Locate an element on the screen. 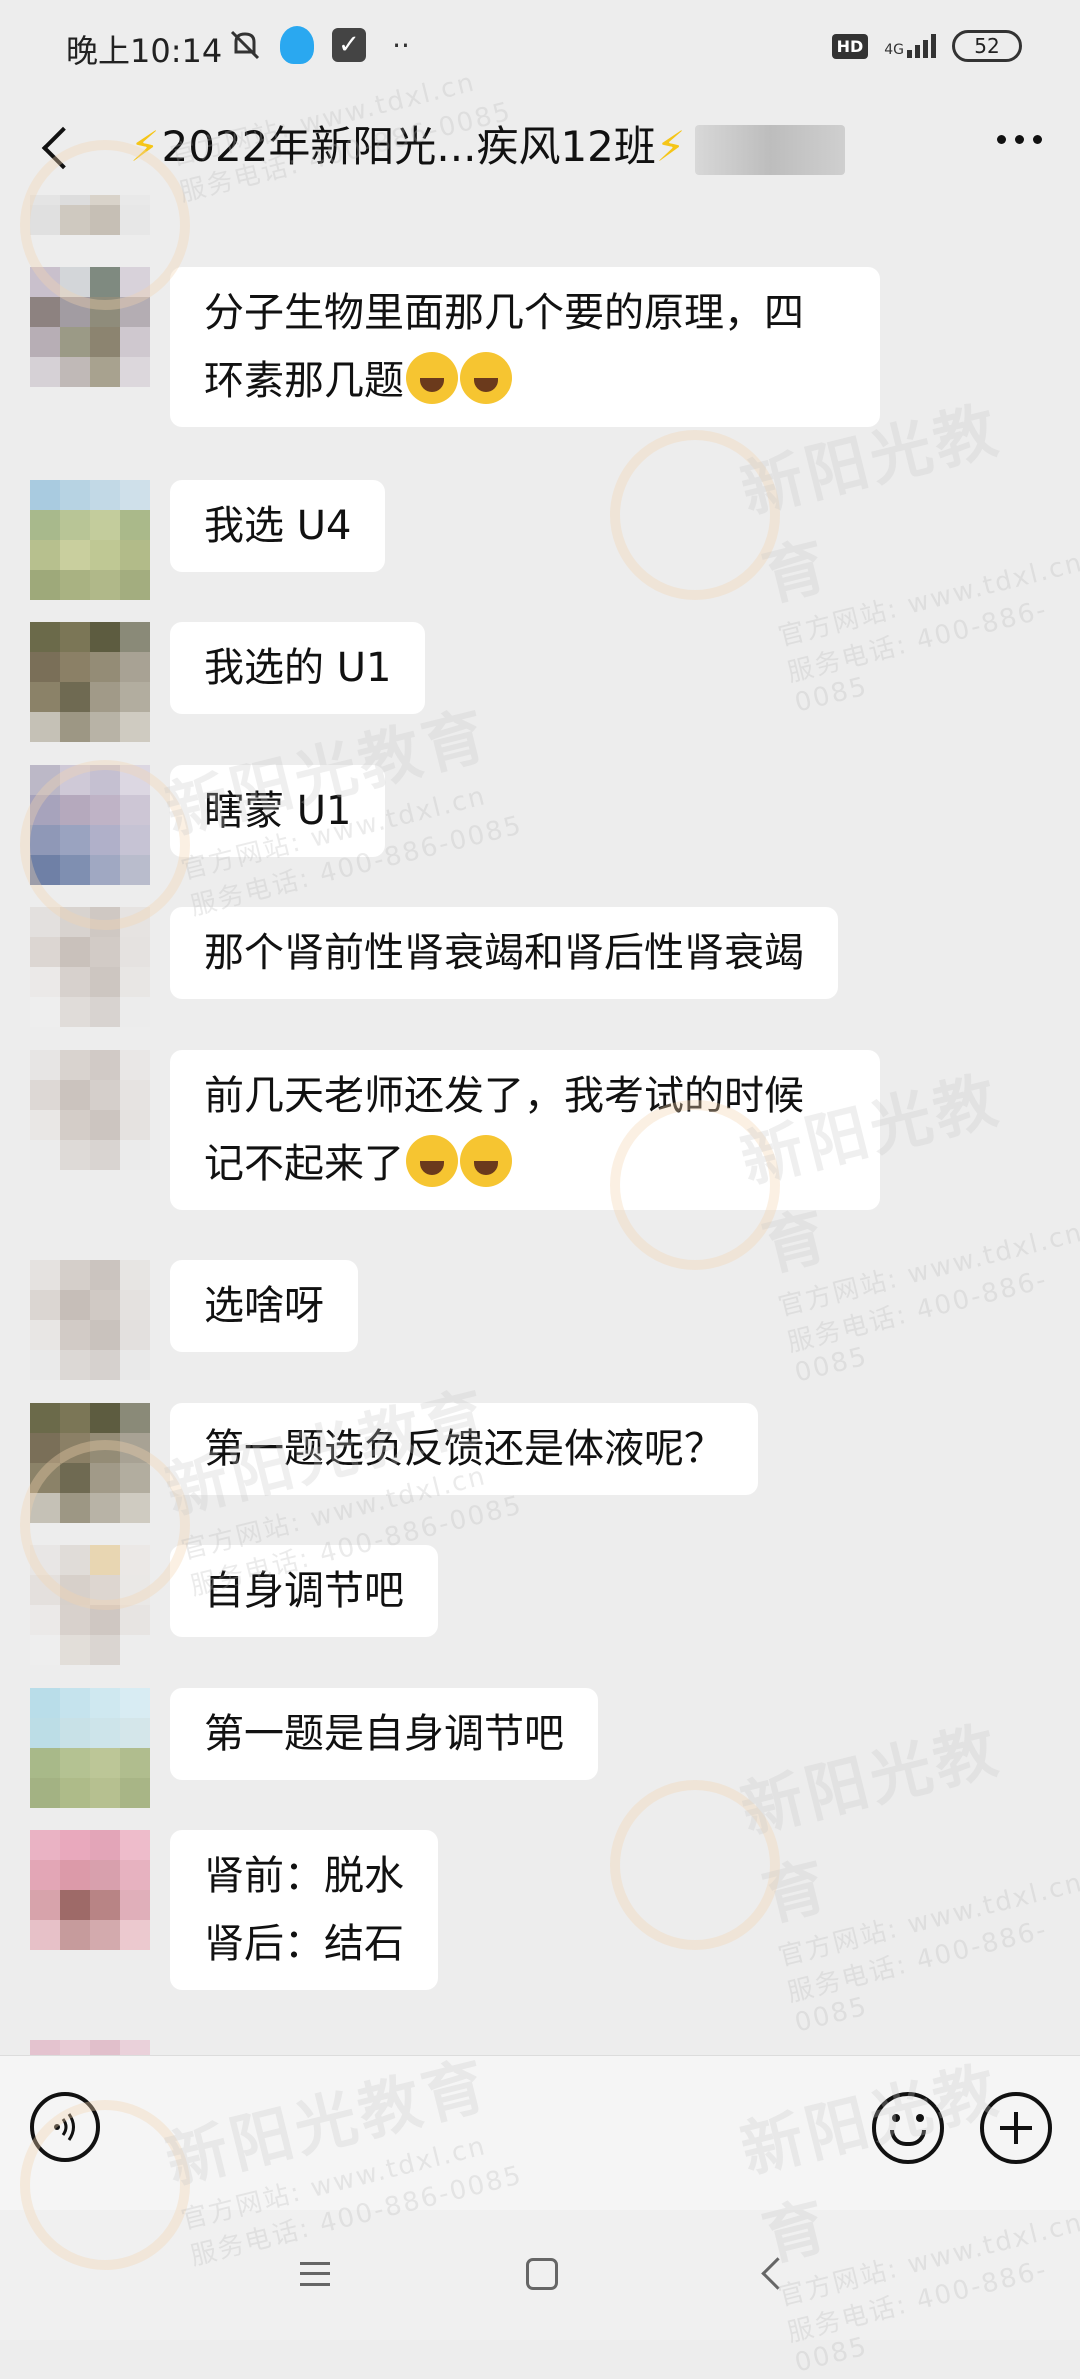  more-dots-icon is located at coordinates (1019, 139).